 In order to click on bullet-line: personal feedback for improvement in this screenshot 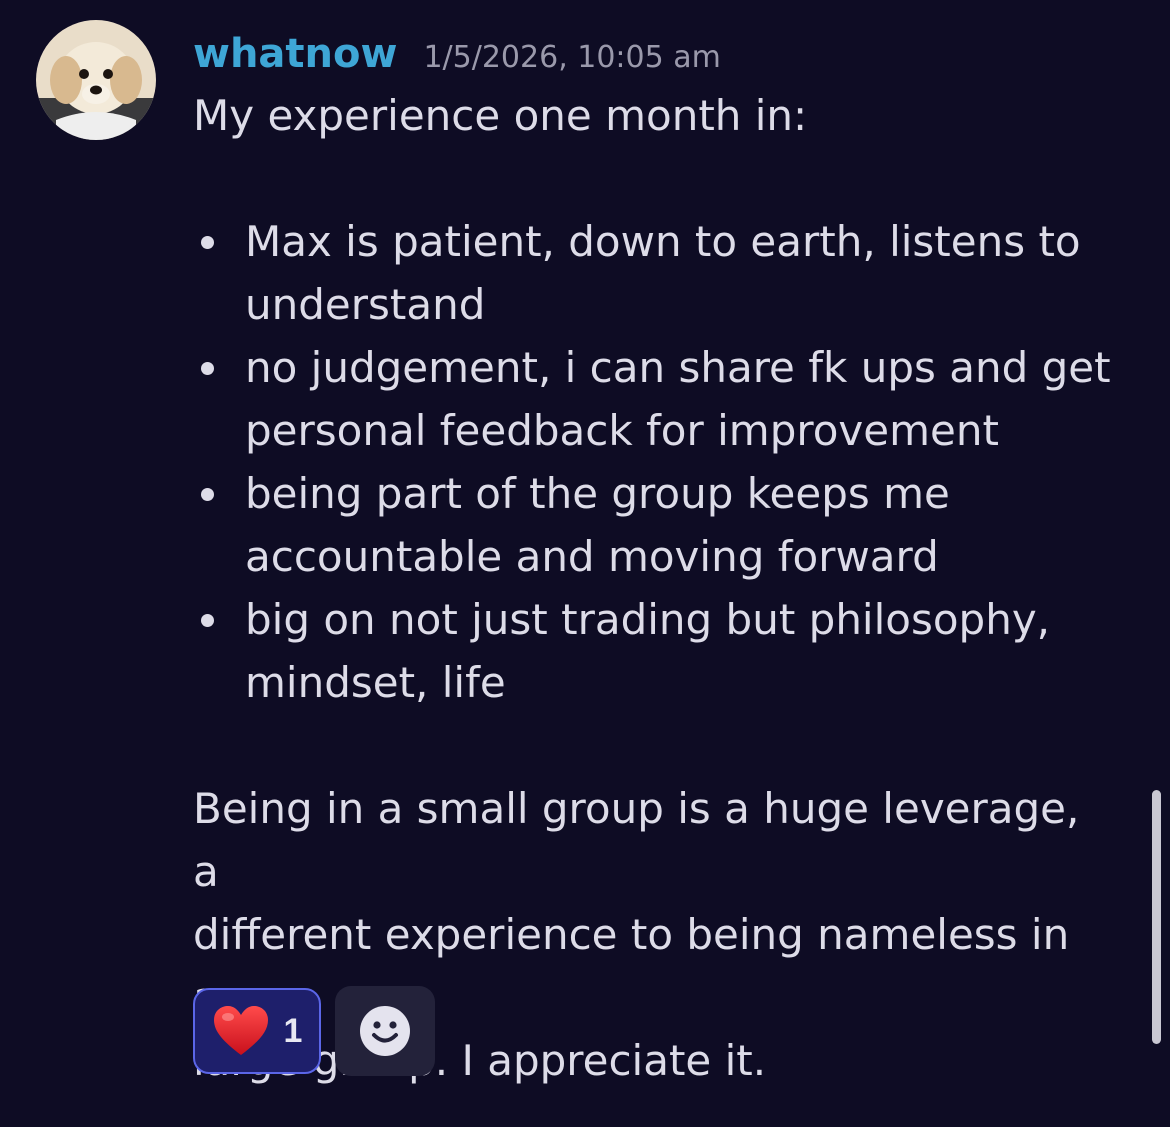, I will do `click(622, 430)`.